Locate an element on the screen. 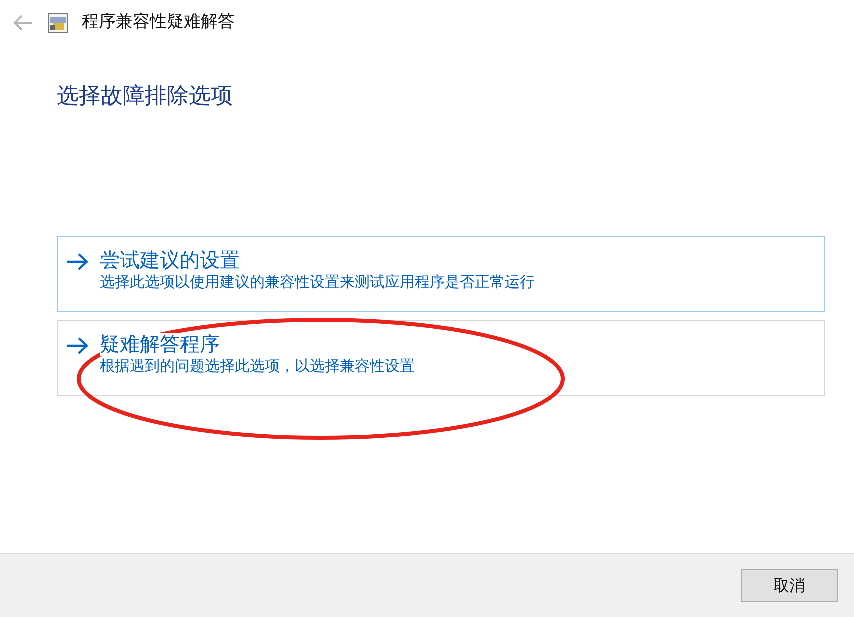 Image resolution: width=854 pixels, height=617 pixels. back-button is located at coordinates (23, 23).